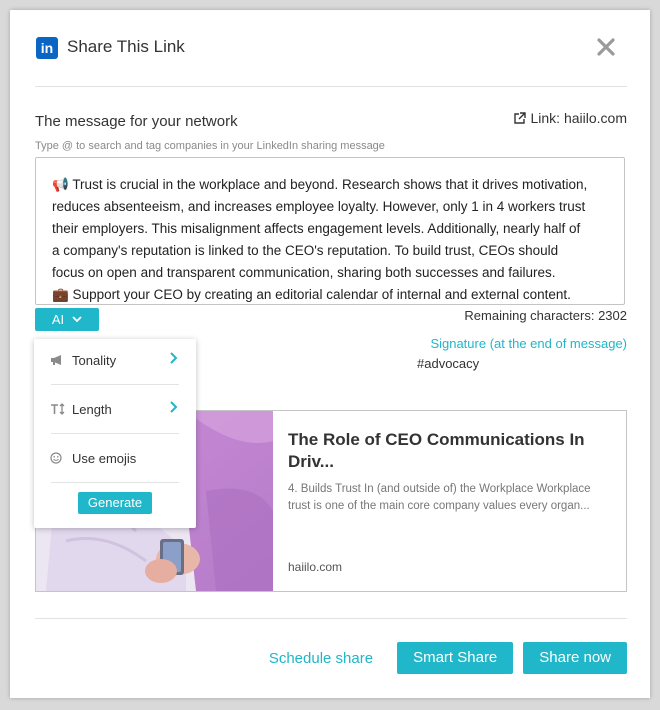 The width and height of the screenshot is (660, 710). What do you see at coordinates (67, 319) in the screenshot?
I see `ai-dropdown-button: AI` at bounding box center [67, 319].